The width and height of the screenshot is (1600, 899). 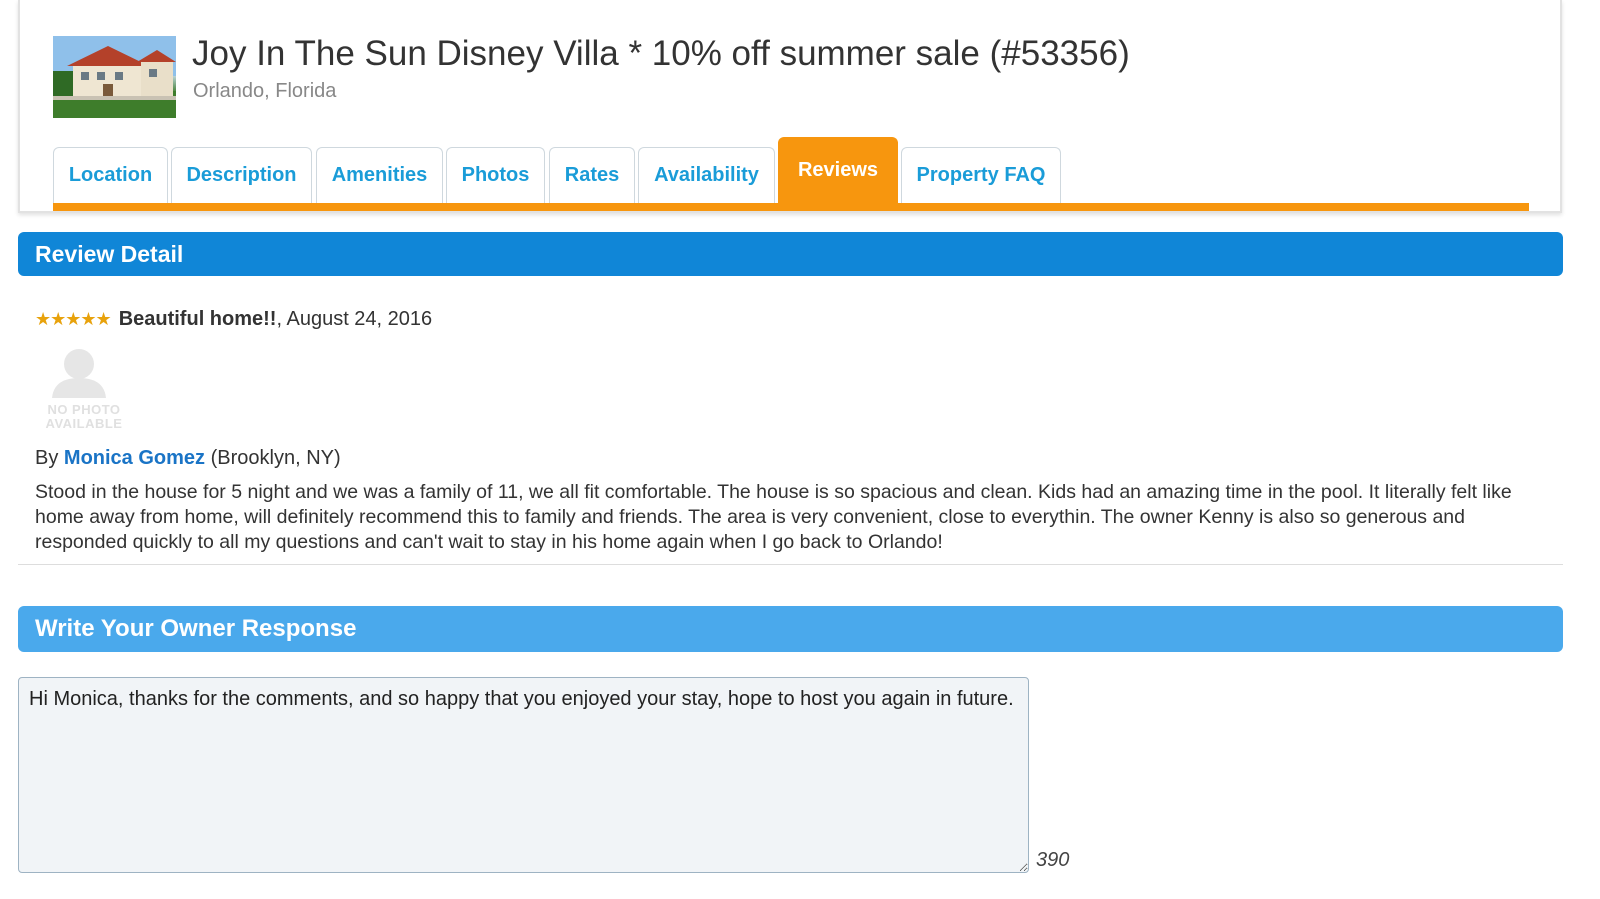 What do you see at coordinates (73, 319) in the screenshot?
I see `star-rating-icon: ★★★★★` at bounding box center [73, 319].